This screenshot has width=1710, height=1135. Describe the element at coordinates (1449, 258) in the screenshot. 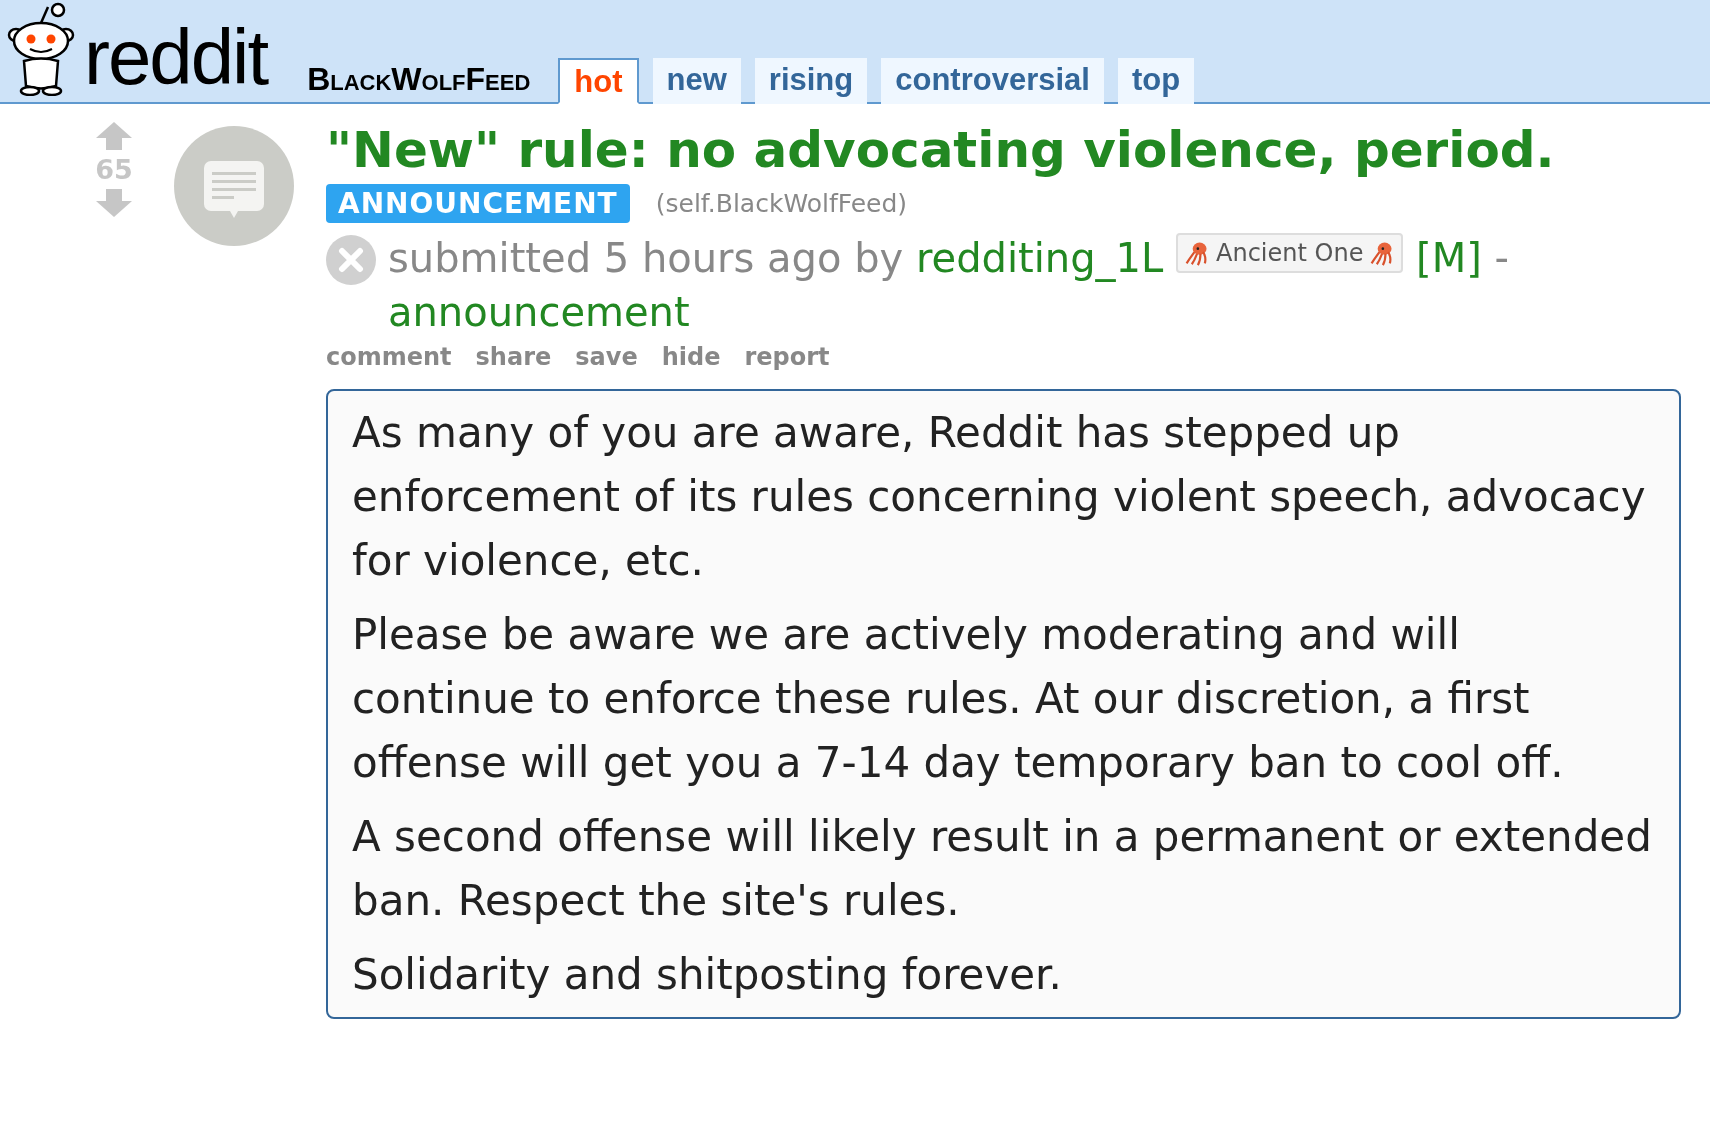

I see `moderator-marker: [M]` at that location.